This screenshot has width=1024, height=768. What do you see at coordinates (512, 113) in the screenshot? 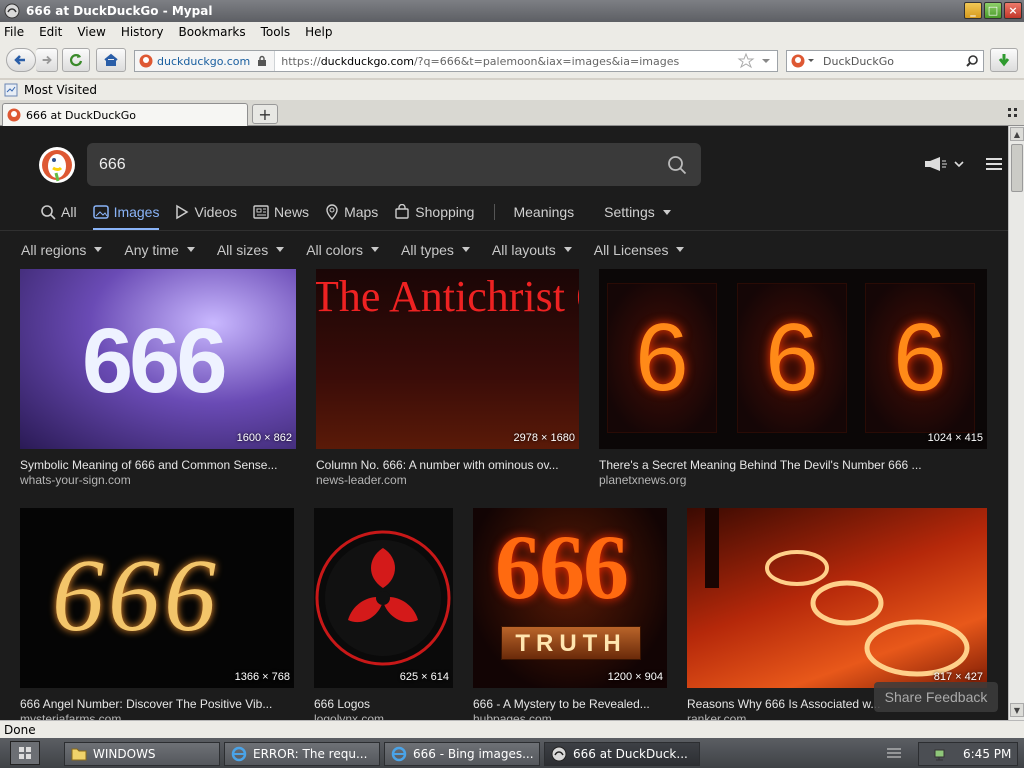
I see `tab-strip: 666 at DuckDuckGo +` at bounding box center [512, 113].